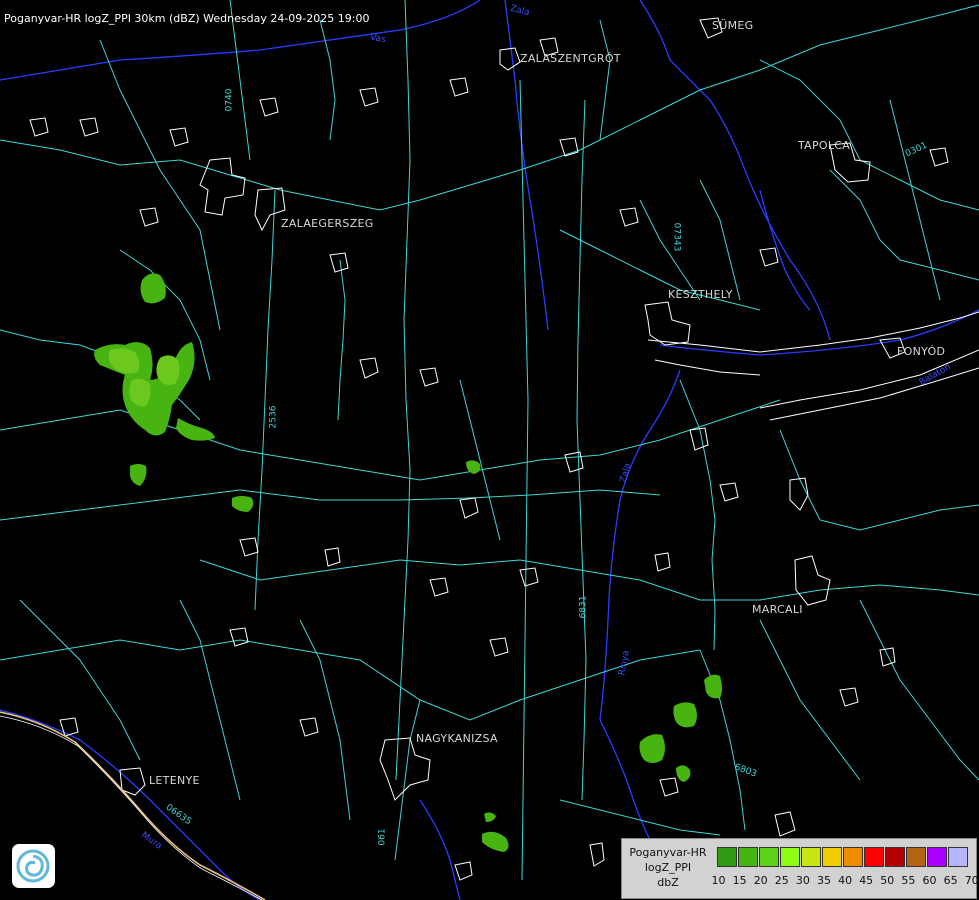  Describe the element at coordinates (950, 880) in the screenshot. I see `legend-tick-label: 65` at that location.